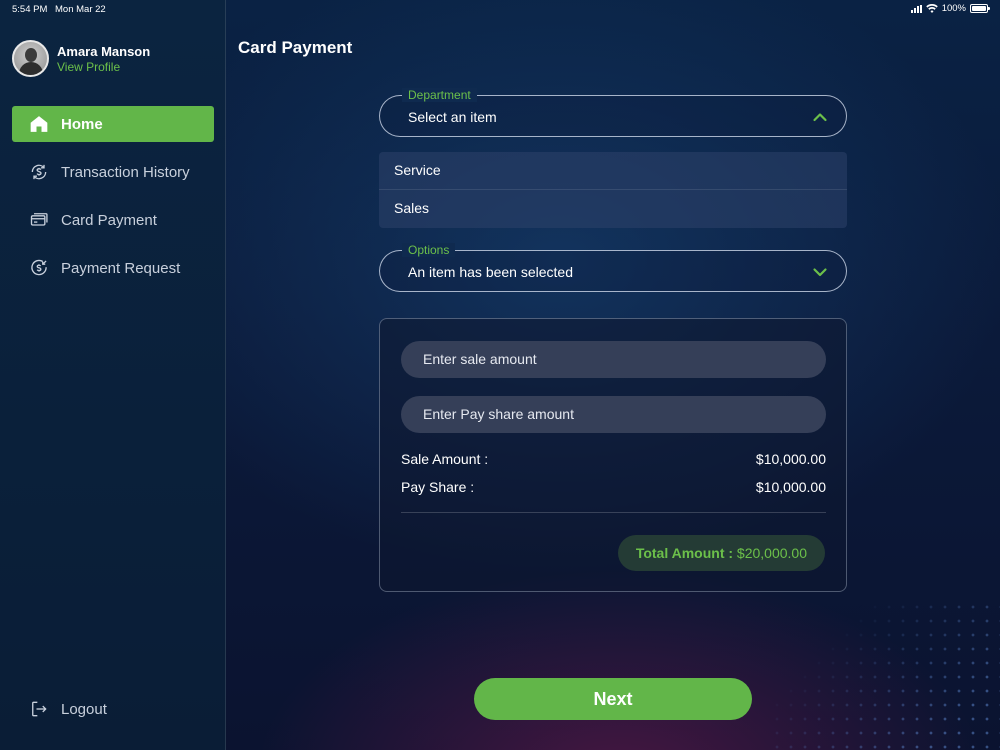  I want to click on signal-icon, so click(916, 8).